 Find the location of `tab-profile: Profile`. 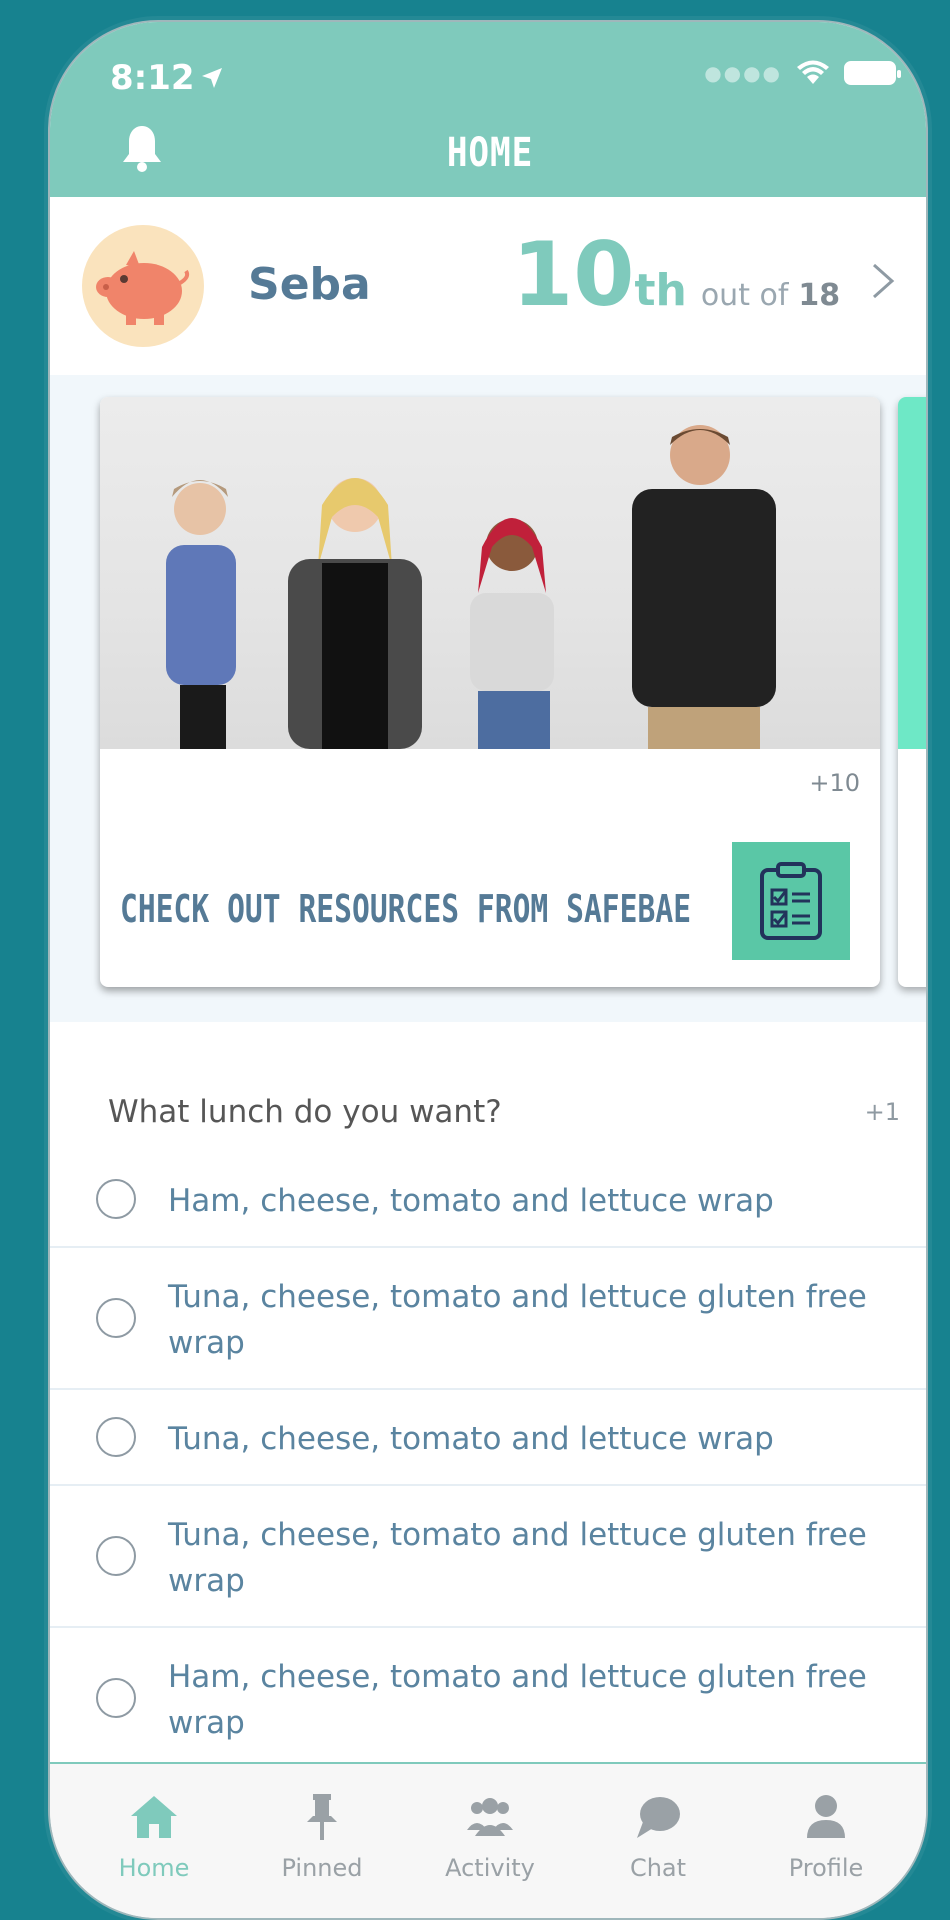

tab-profile: Profile is located at coordinates (826, 1841).